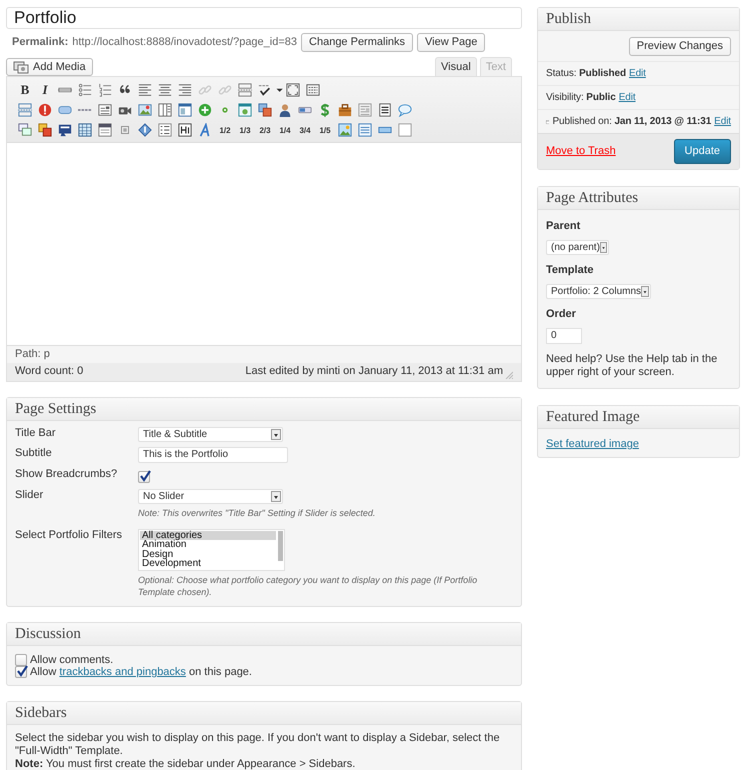 This screenshot has height=770, width=746. What do you see at coordinates (66, 475) in the screenshot?
I see `field-label: Show Breadcrumbs?` at bounding box center [66, 475].